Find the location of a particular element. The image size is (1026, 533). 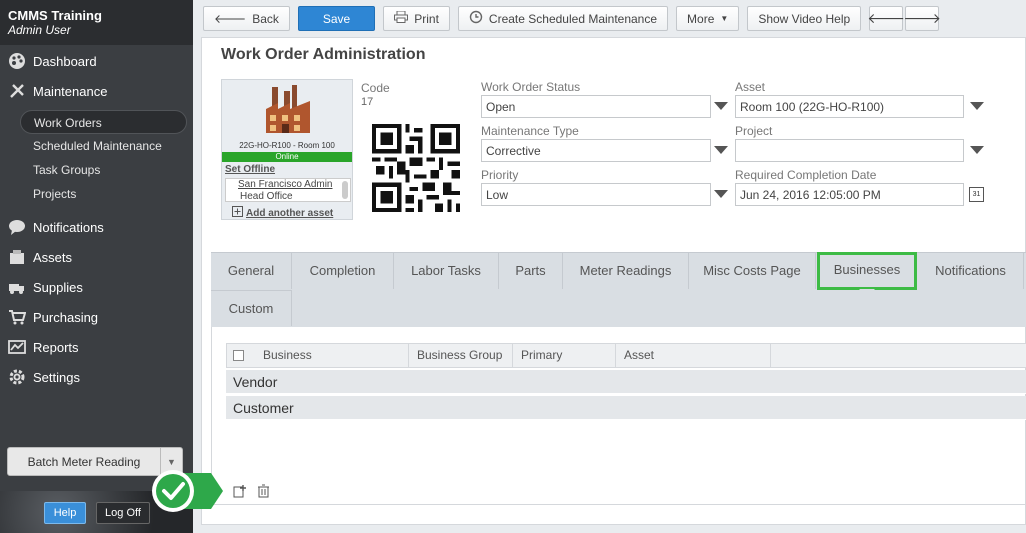

column-business: Business is located at coordinates (332, 355).